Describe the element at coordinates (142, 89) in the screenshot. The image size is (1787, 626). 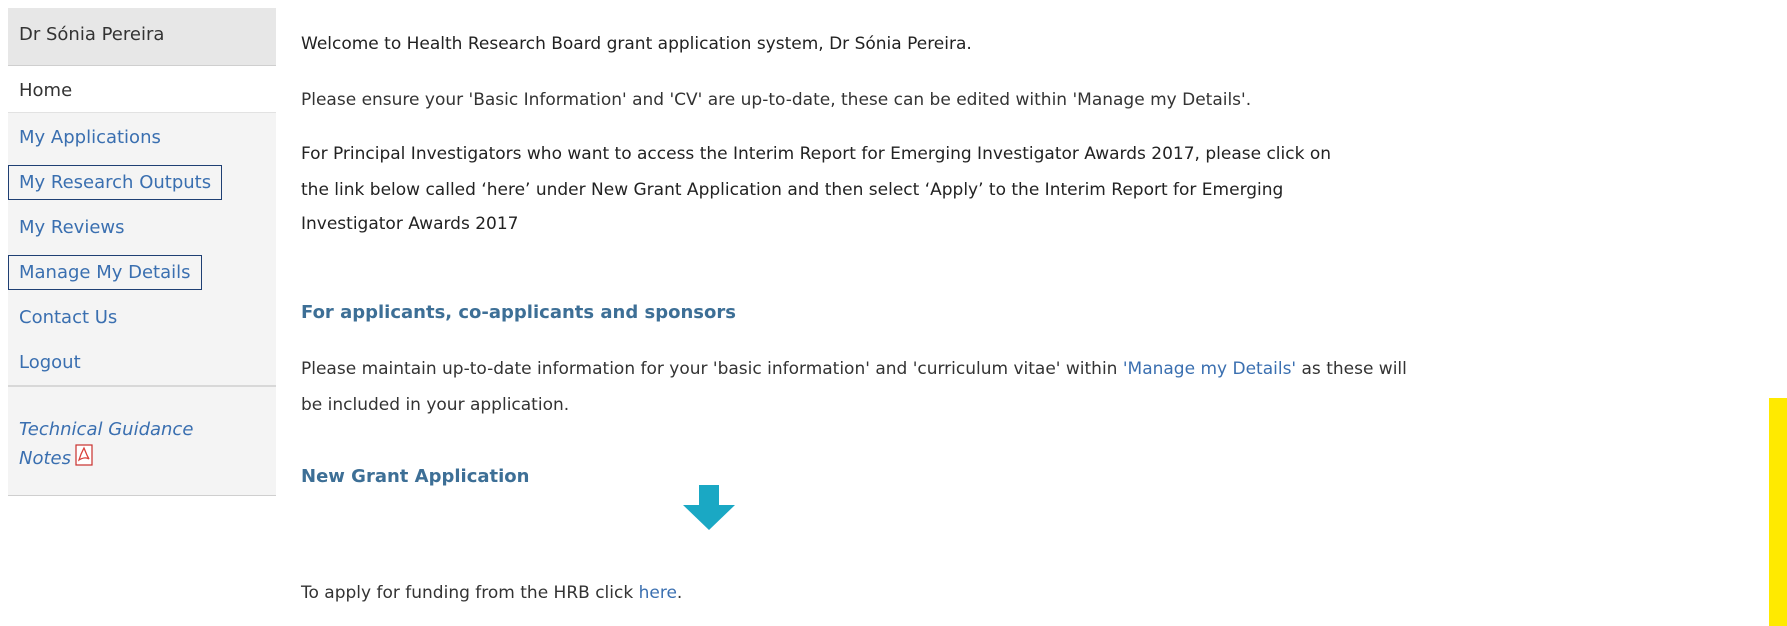
I see `sidebar-item-home: Home` at that location.